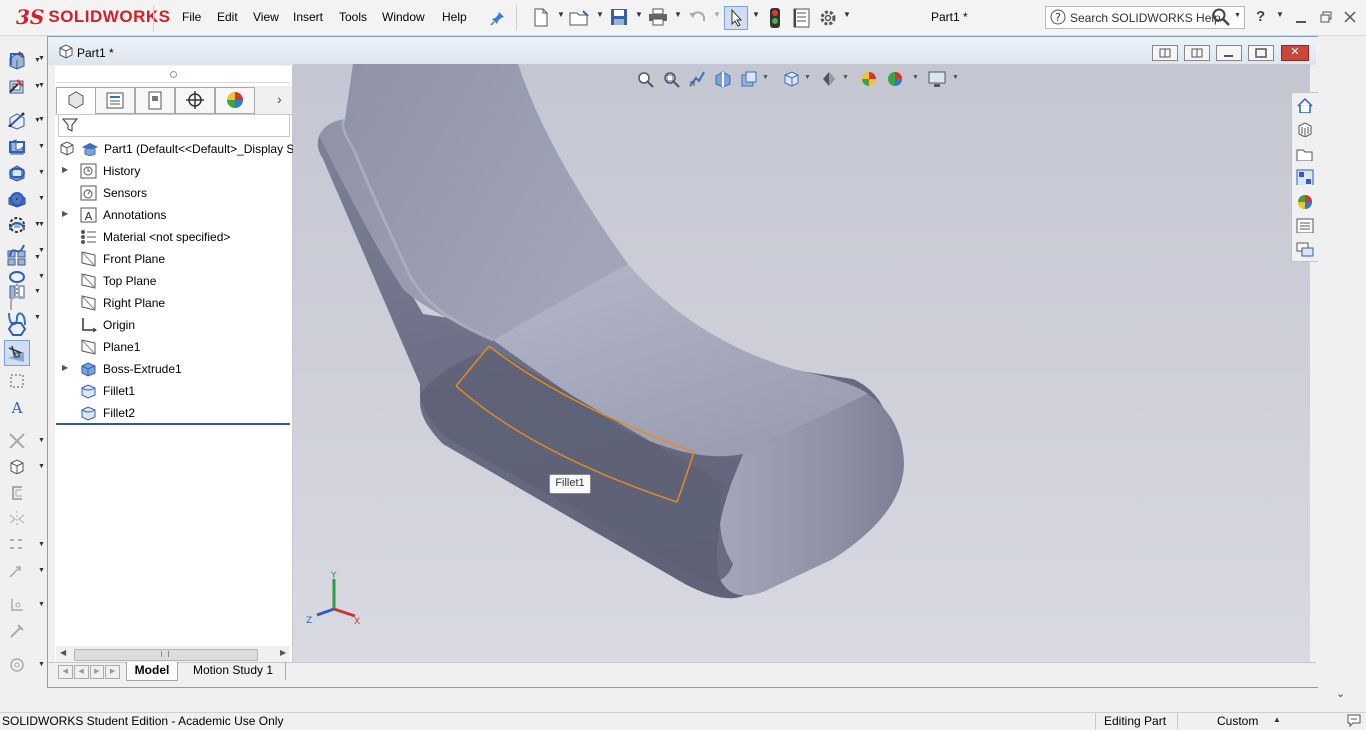 Image resolution: width=1366 pixels, height=730 pixels. I want to click on chevron-up-icon: ▲, so click(1277, 719).